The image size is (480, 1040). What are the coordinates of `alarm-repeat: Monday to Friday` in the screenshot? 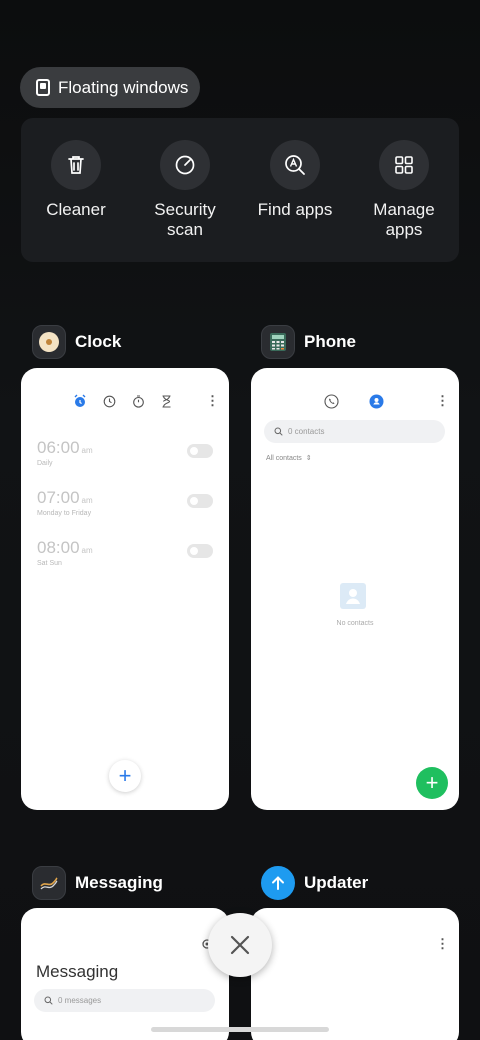 It's located at (64, 513).